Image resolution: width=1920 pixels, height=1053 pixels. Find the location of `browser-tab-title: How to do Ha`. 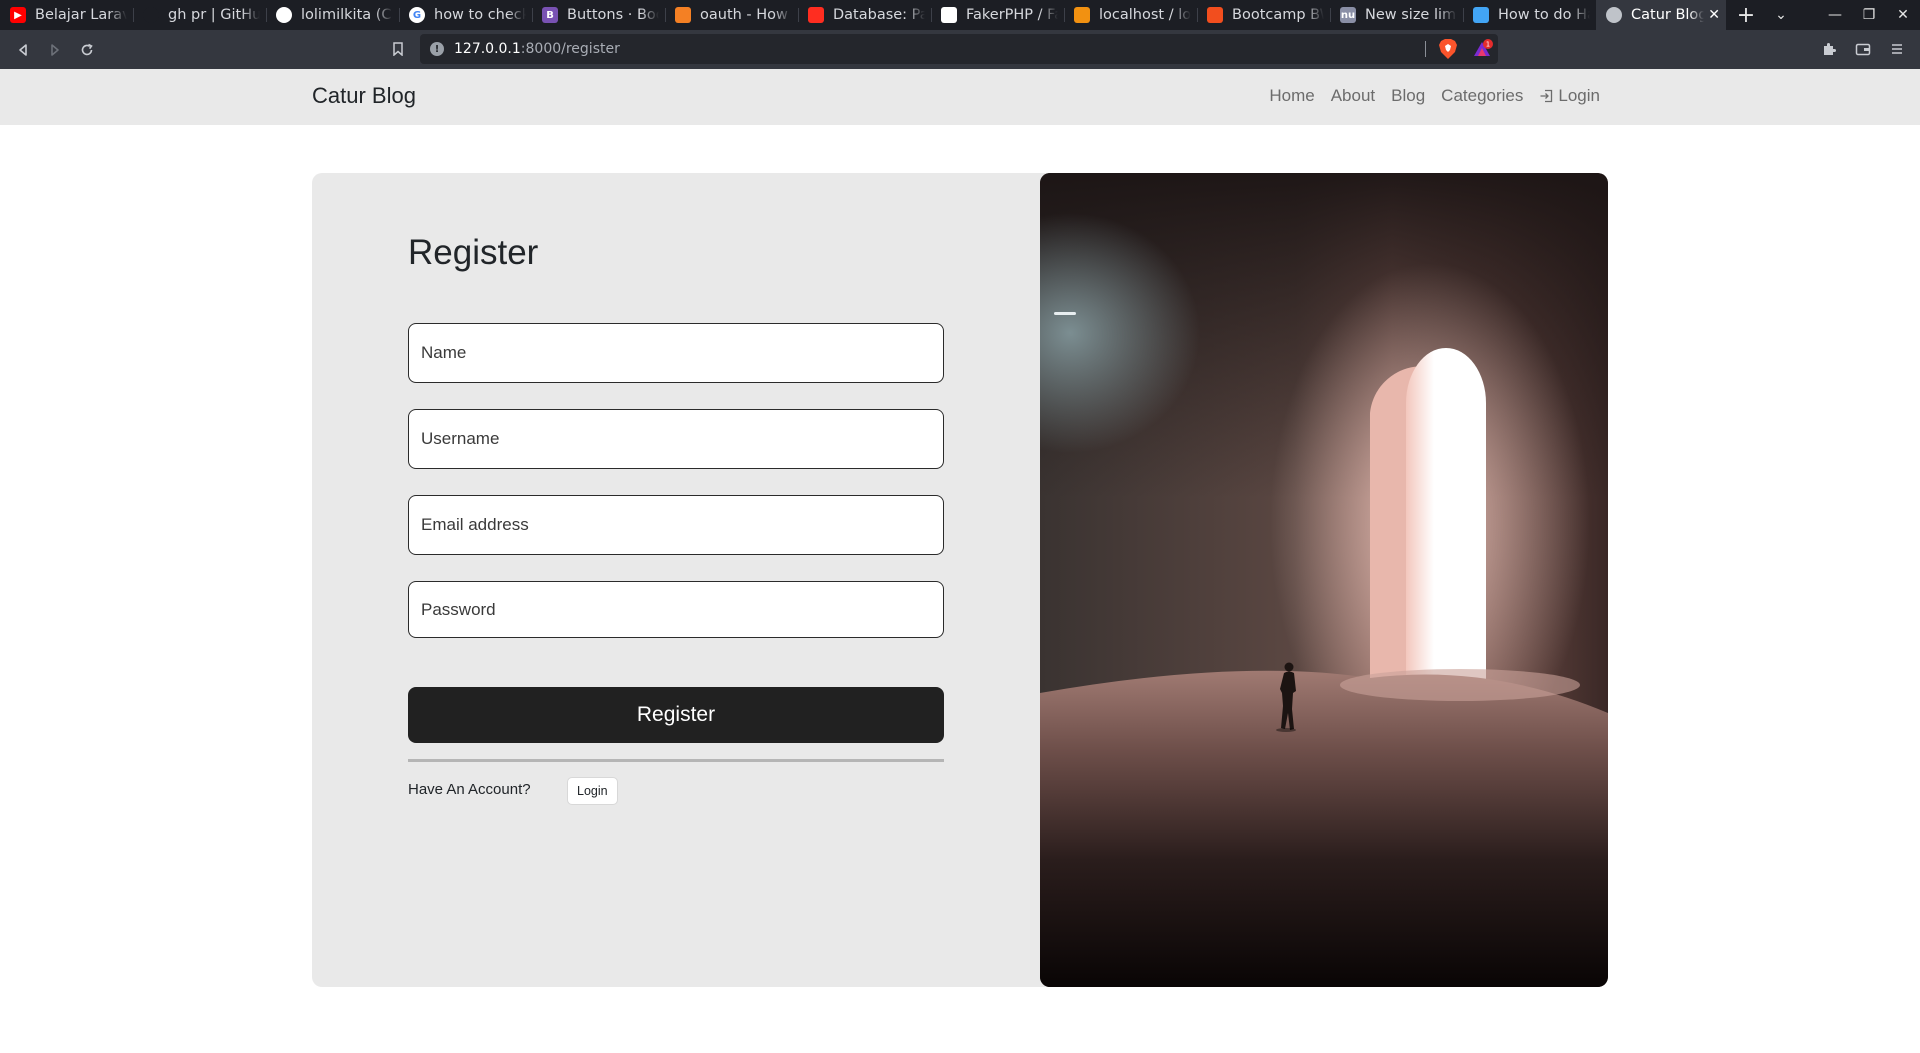

browser-tab-title: How to do Ha is located at coordinates (1544, 15).